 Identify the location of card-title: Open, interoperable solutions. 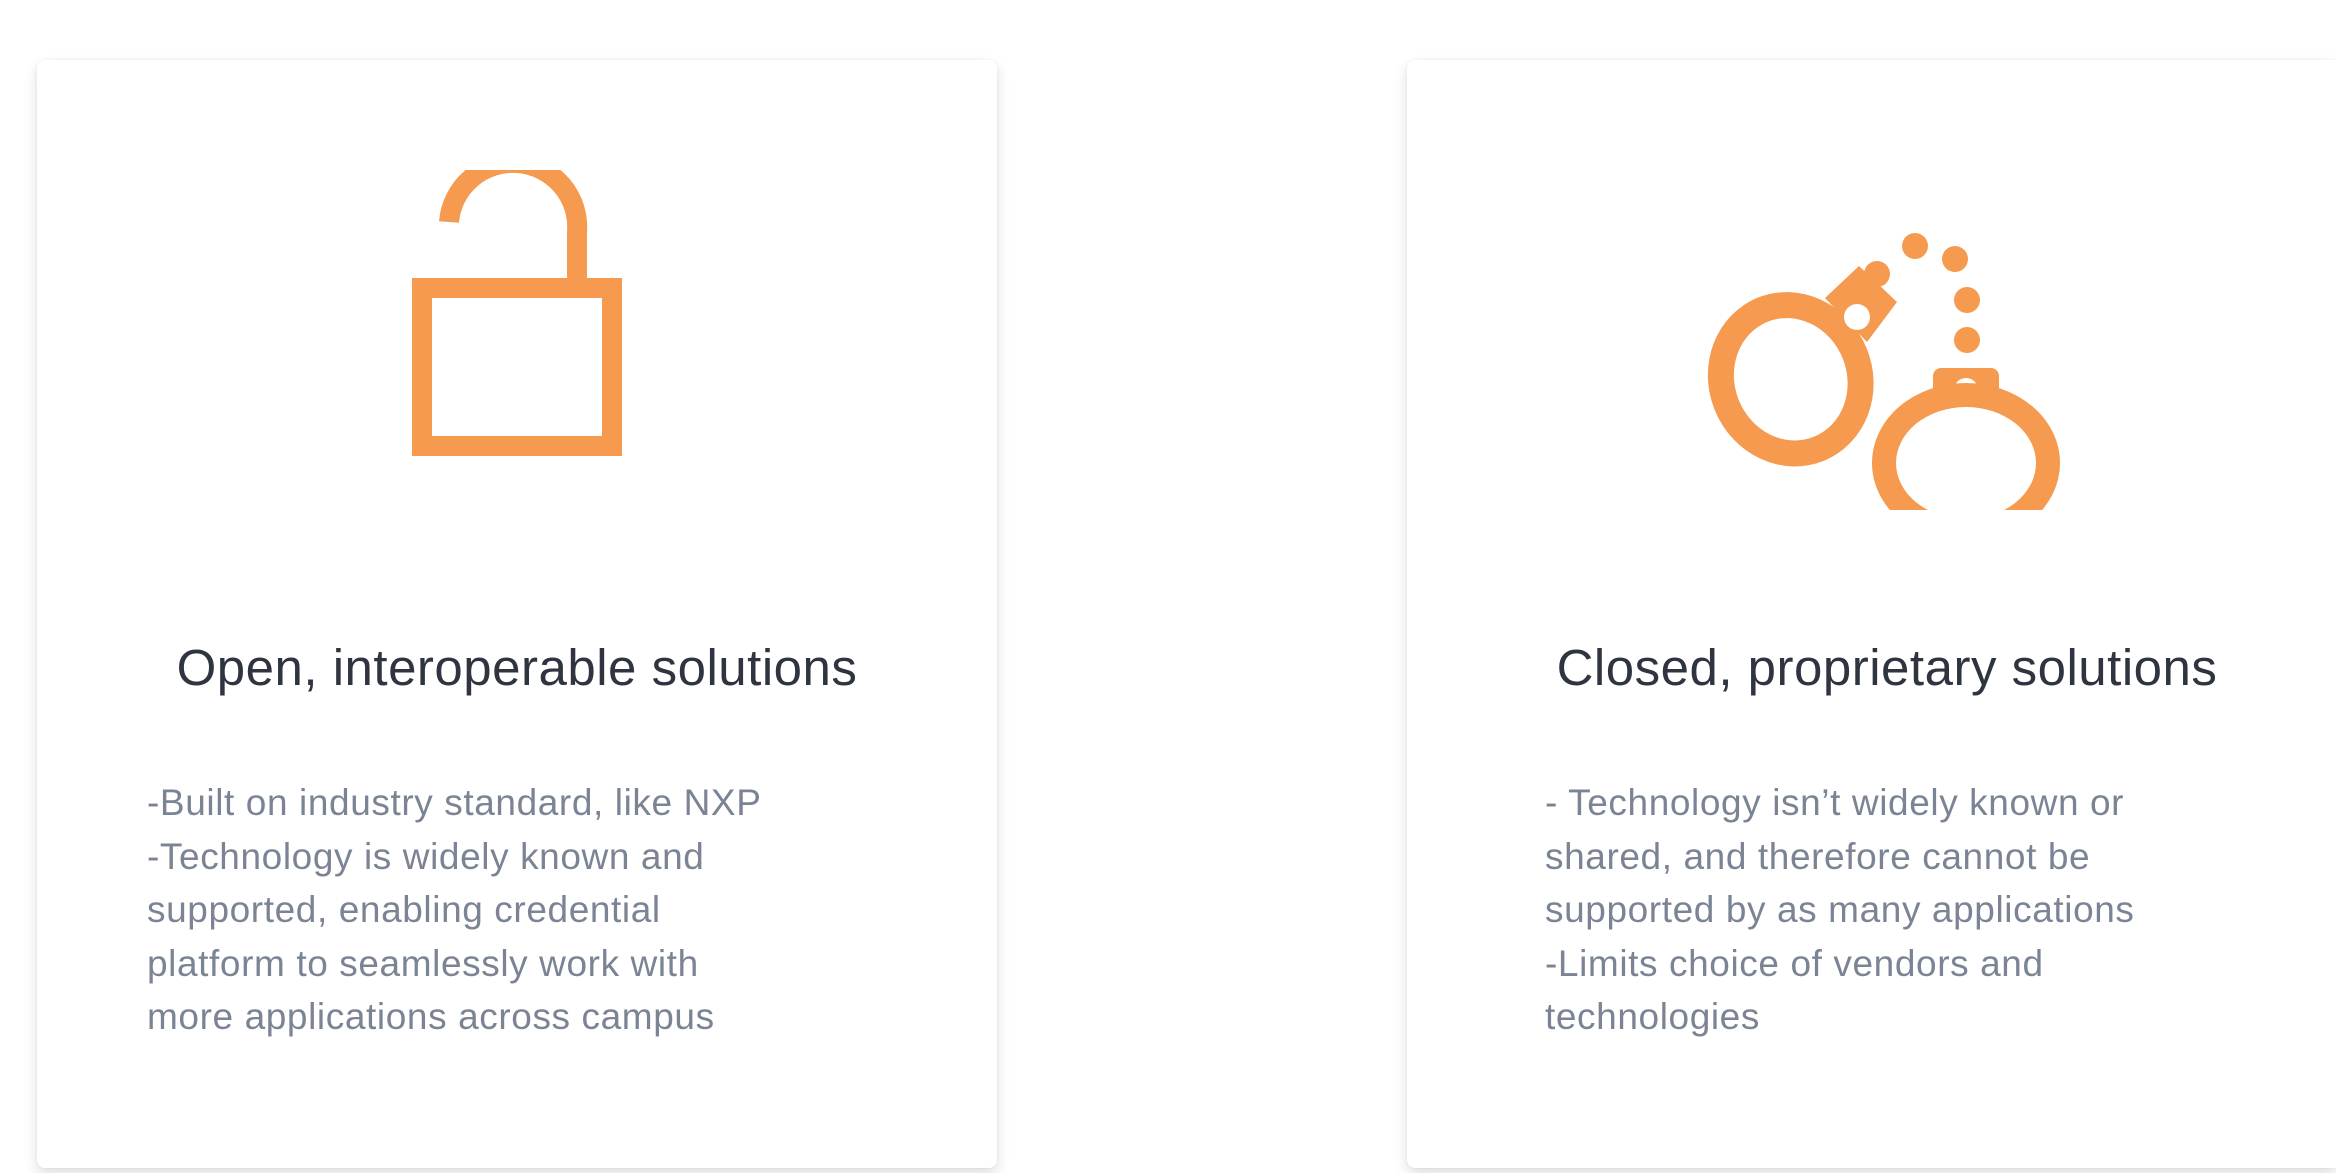
(517, 667).